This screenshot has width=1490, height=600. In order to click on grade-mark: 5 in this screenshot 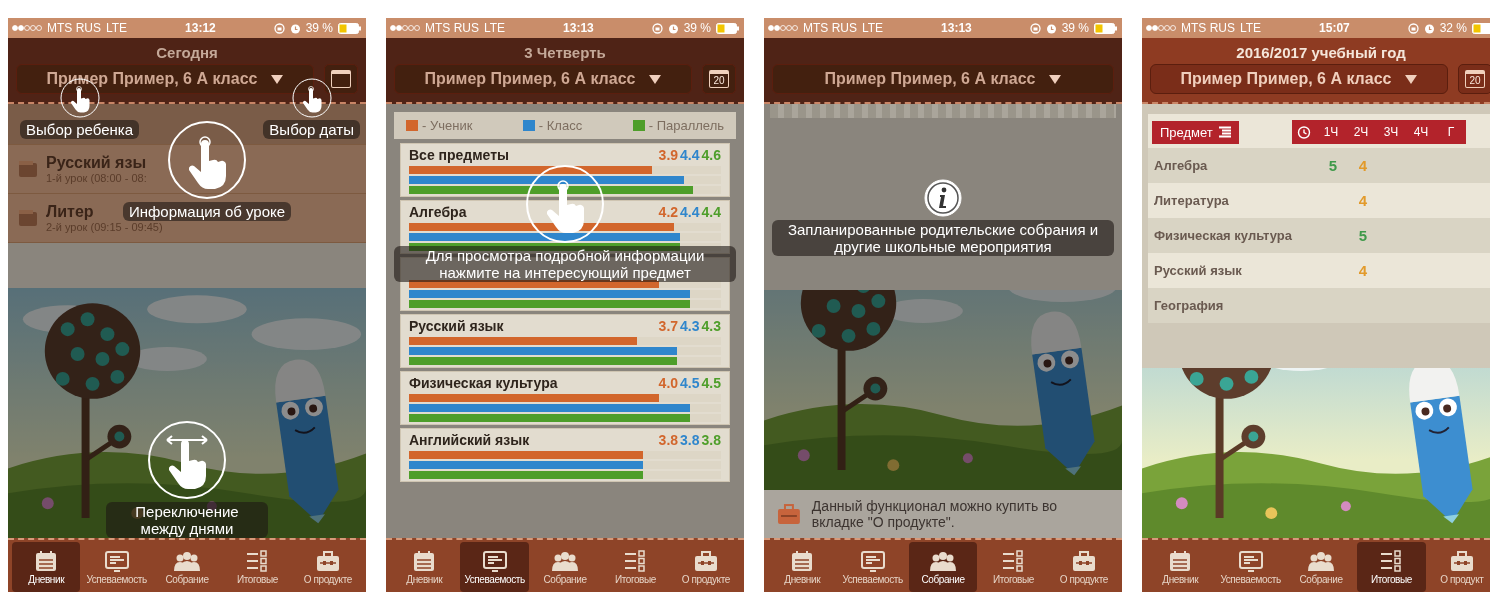, I will do `click(1363, 235)`.